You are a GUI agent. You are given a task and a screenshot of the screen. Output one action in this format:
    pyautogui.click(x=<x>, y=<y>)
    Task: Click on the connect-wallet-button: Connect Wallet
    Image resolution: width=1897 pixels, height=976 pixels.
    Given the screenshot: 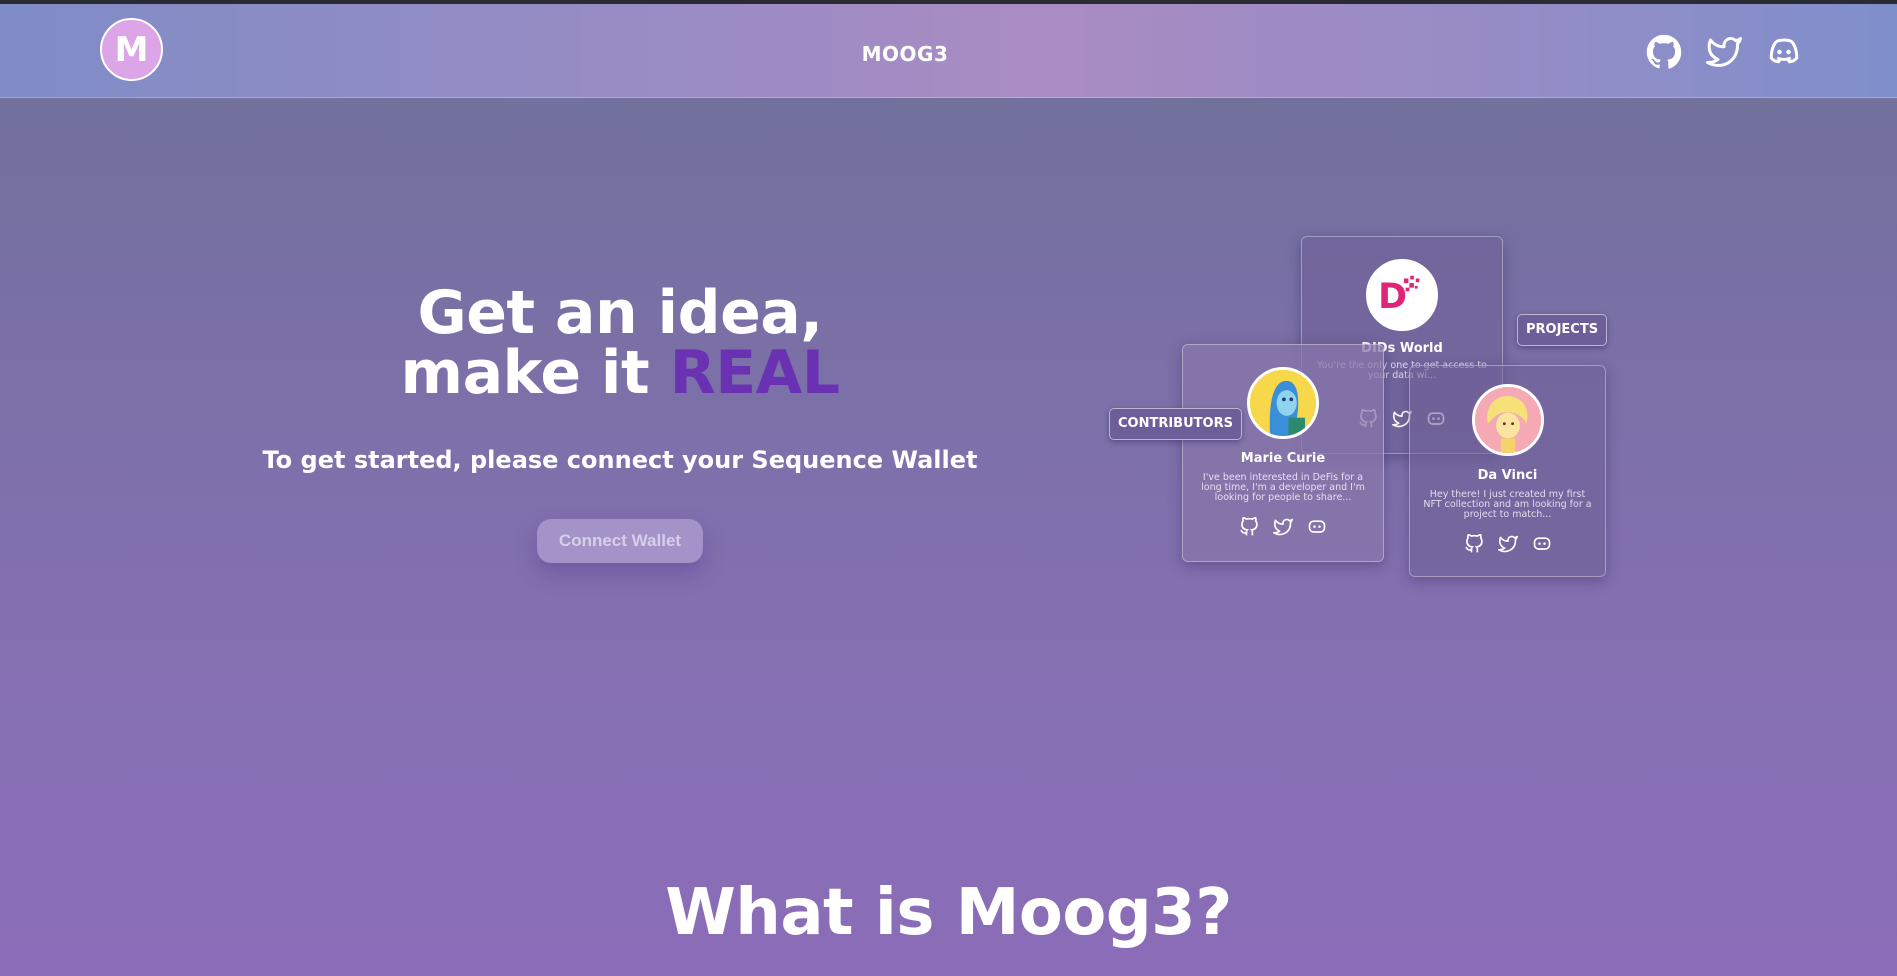 What is the action you would take?
    pyautogui.click(x=620, y=541)
    